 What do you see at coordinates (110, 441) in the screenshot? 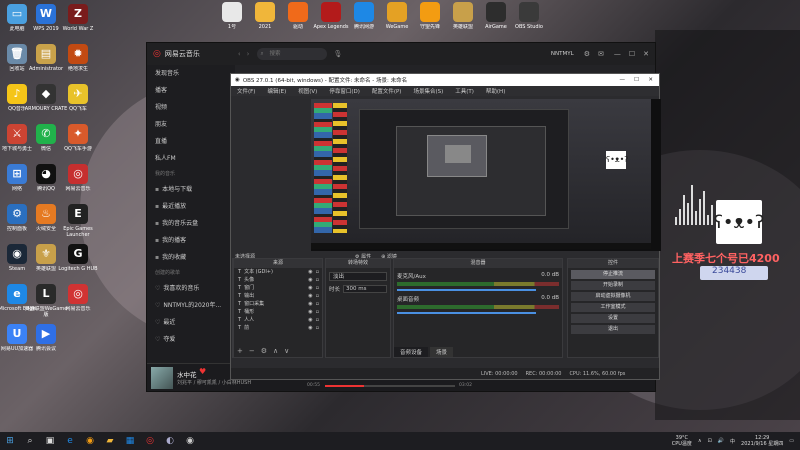
I see `file-explorer-icon: ▰` at bounding box center [110, 441].